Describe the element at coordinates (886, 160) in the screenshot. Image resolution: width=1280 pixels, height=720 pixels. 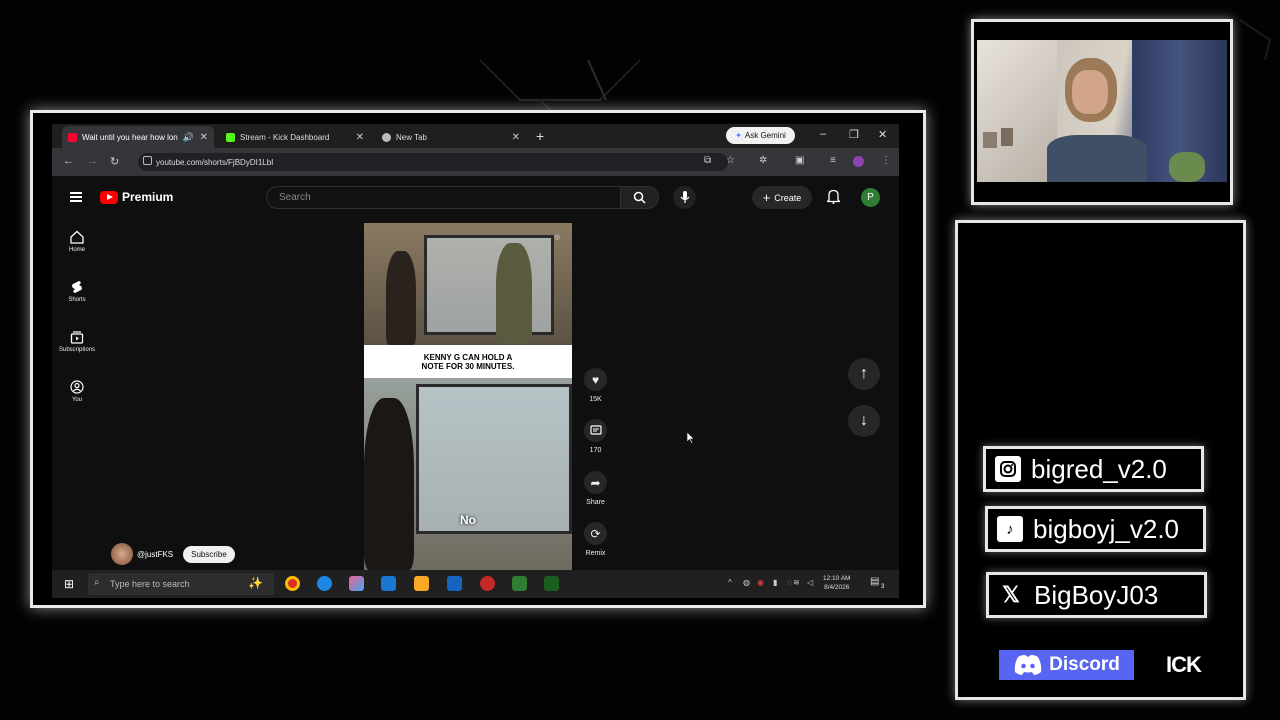
I see `chrome-menu-icon: ⋮` at that location.